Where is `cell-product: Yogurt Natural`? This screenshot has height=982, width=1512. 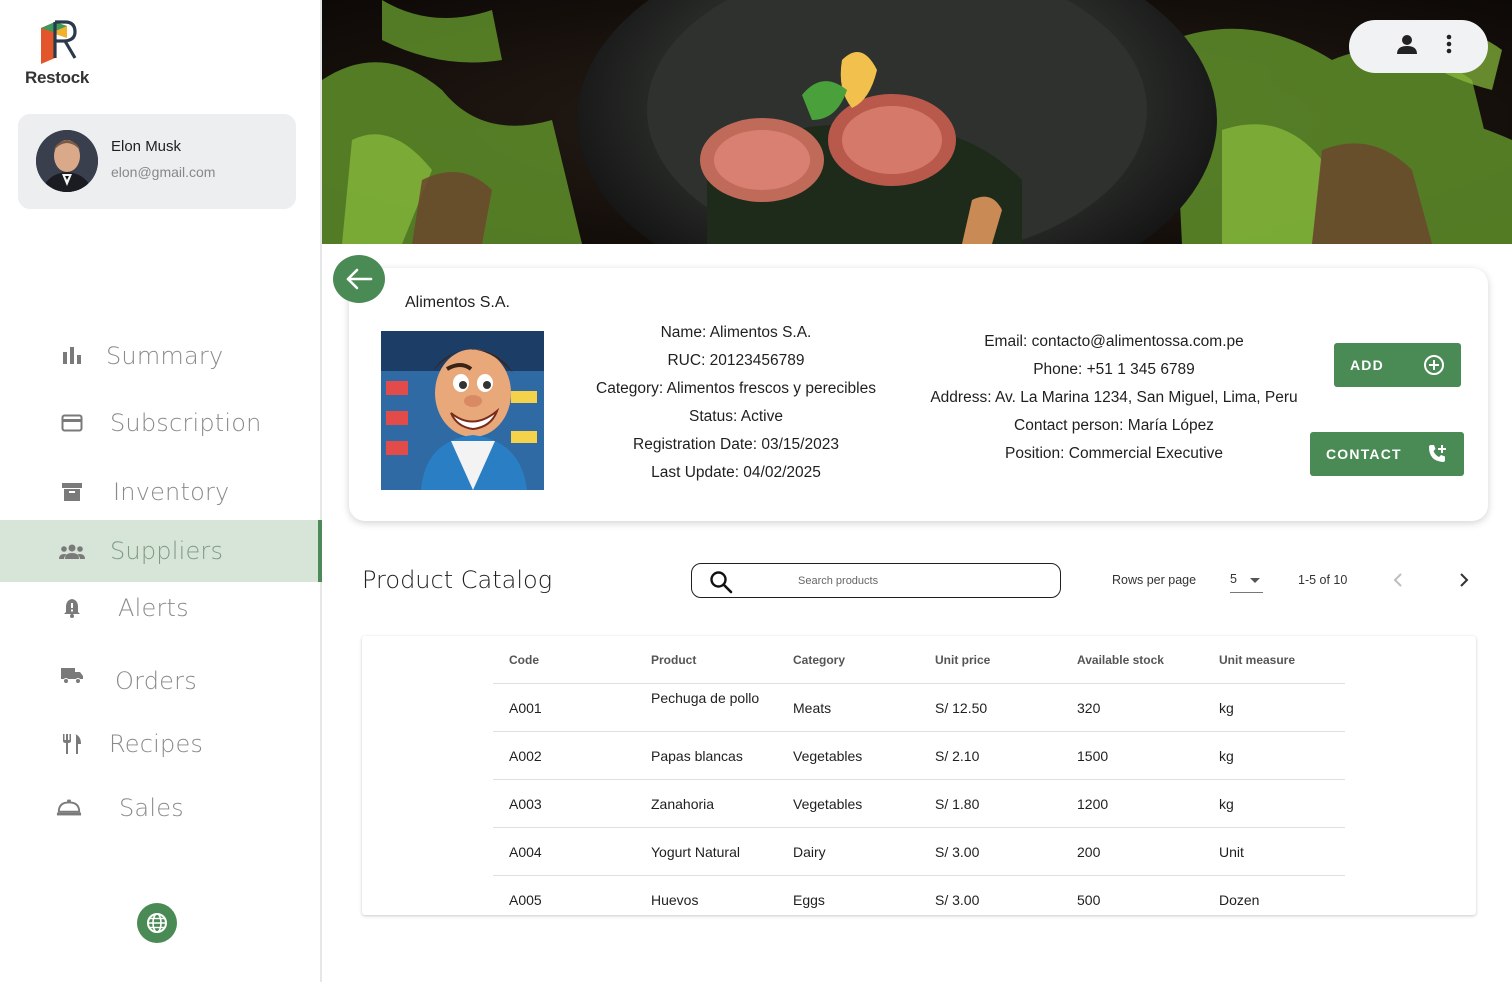
cell-product: Yogurt Natural is located at coordinates (695, 852).